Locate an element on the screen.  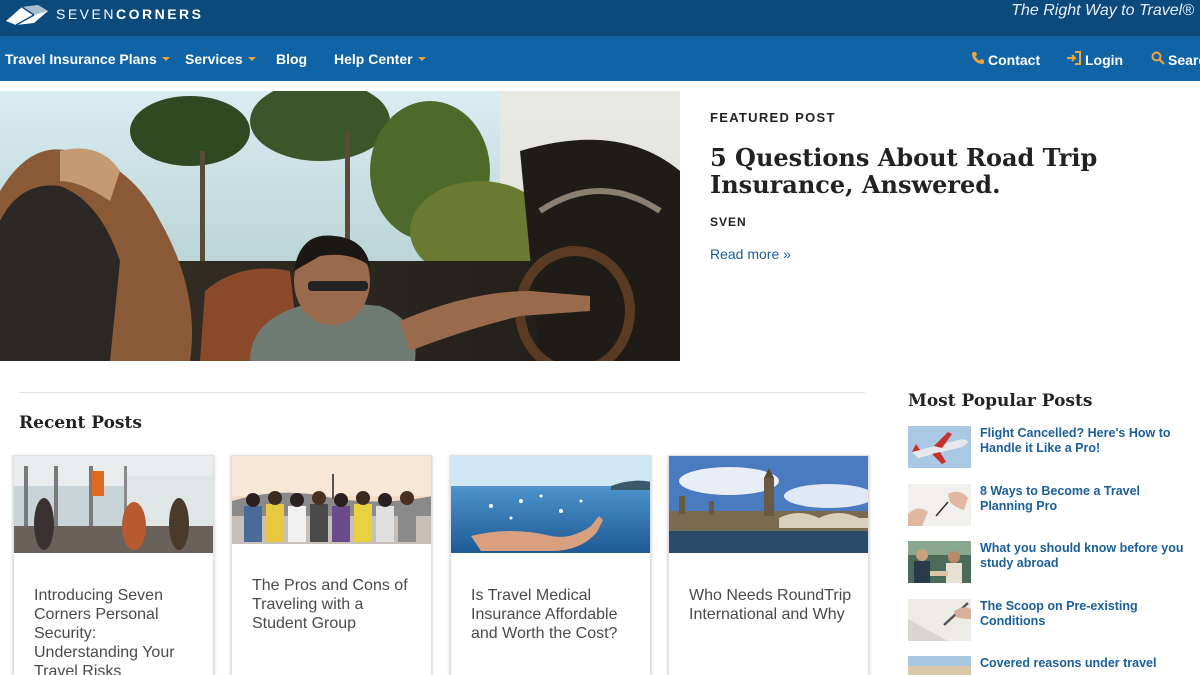
students-photo is located at coordinates (939, 562).